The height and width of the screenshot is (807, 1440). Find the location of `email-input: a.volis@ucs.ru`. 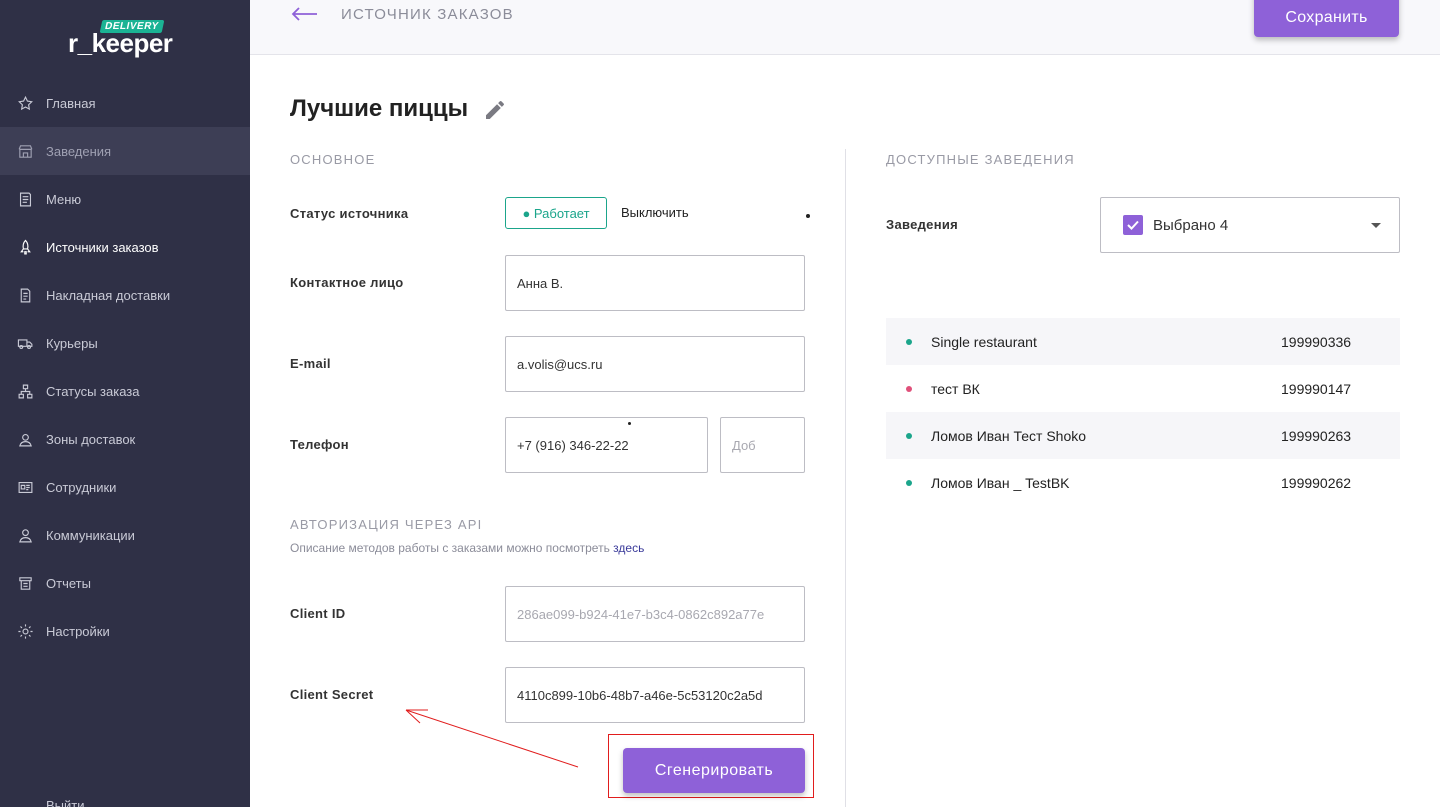

email-input: a.volis@ucs.ru is located at coordinates (655, 364).